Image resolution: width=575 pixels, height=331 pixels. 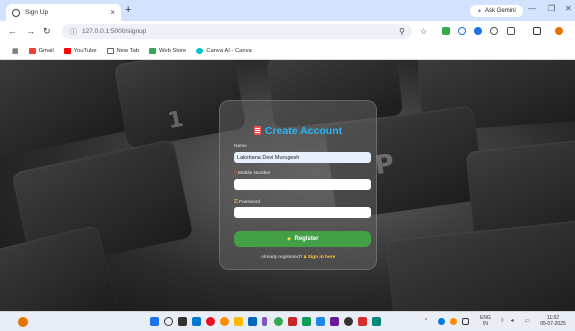 I want to click on bookmark-label: Canva AI - Canva, so click(x=229, y=51).